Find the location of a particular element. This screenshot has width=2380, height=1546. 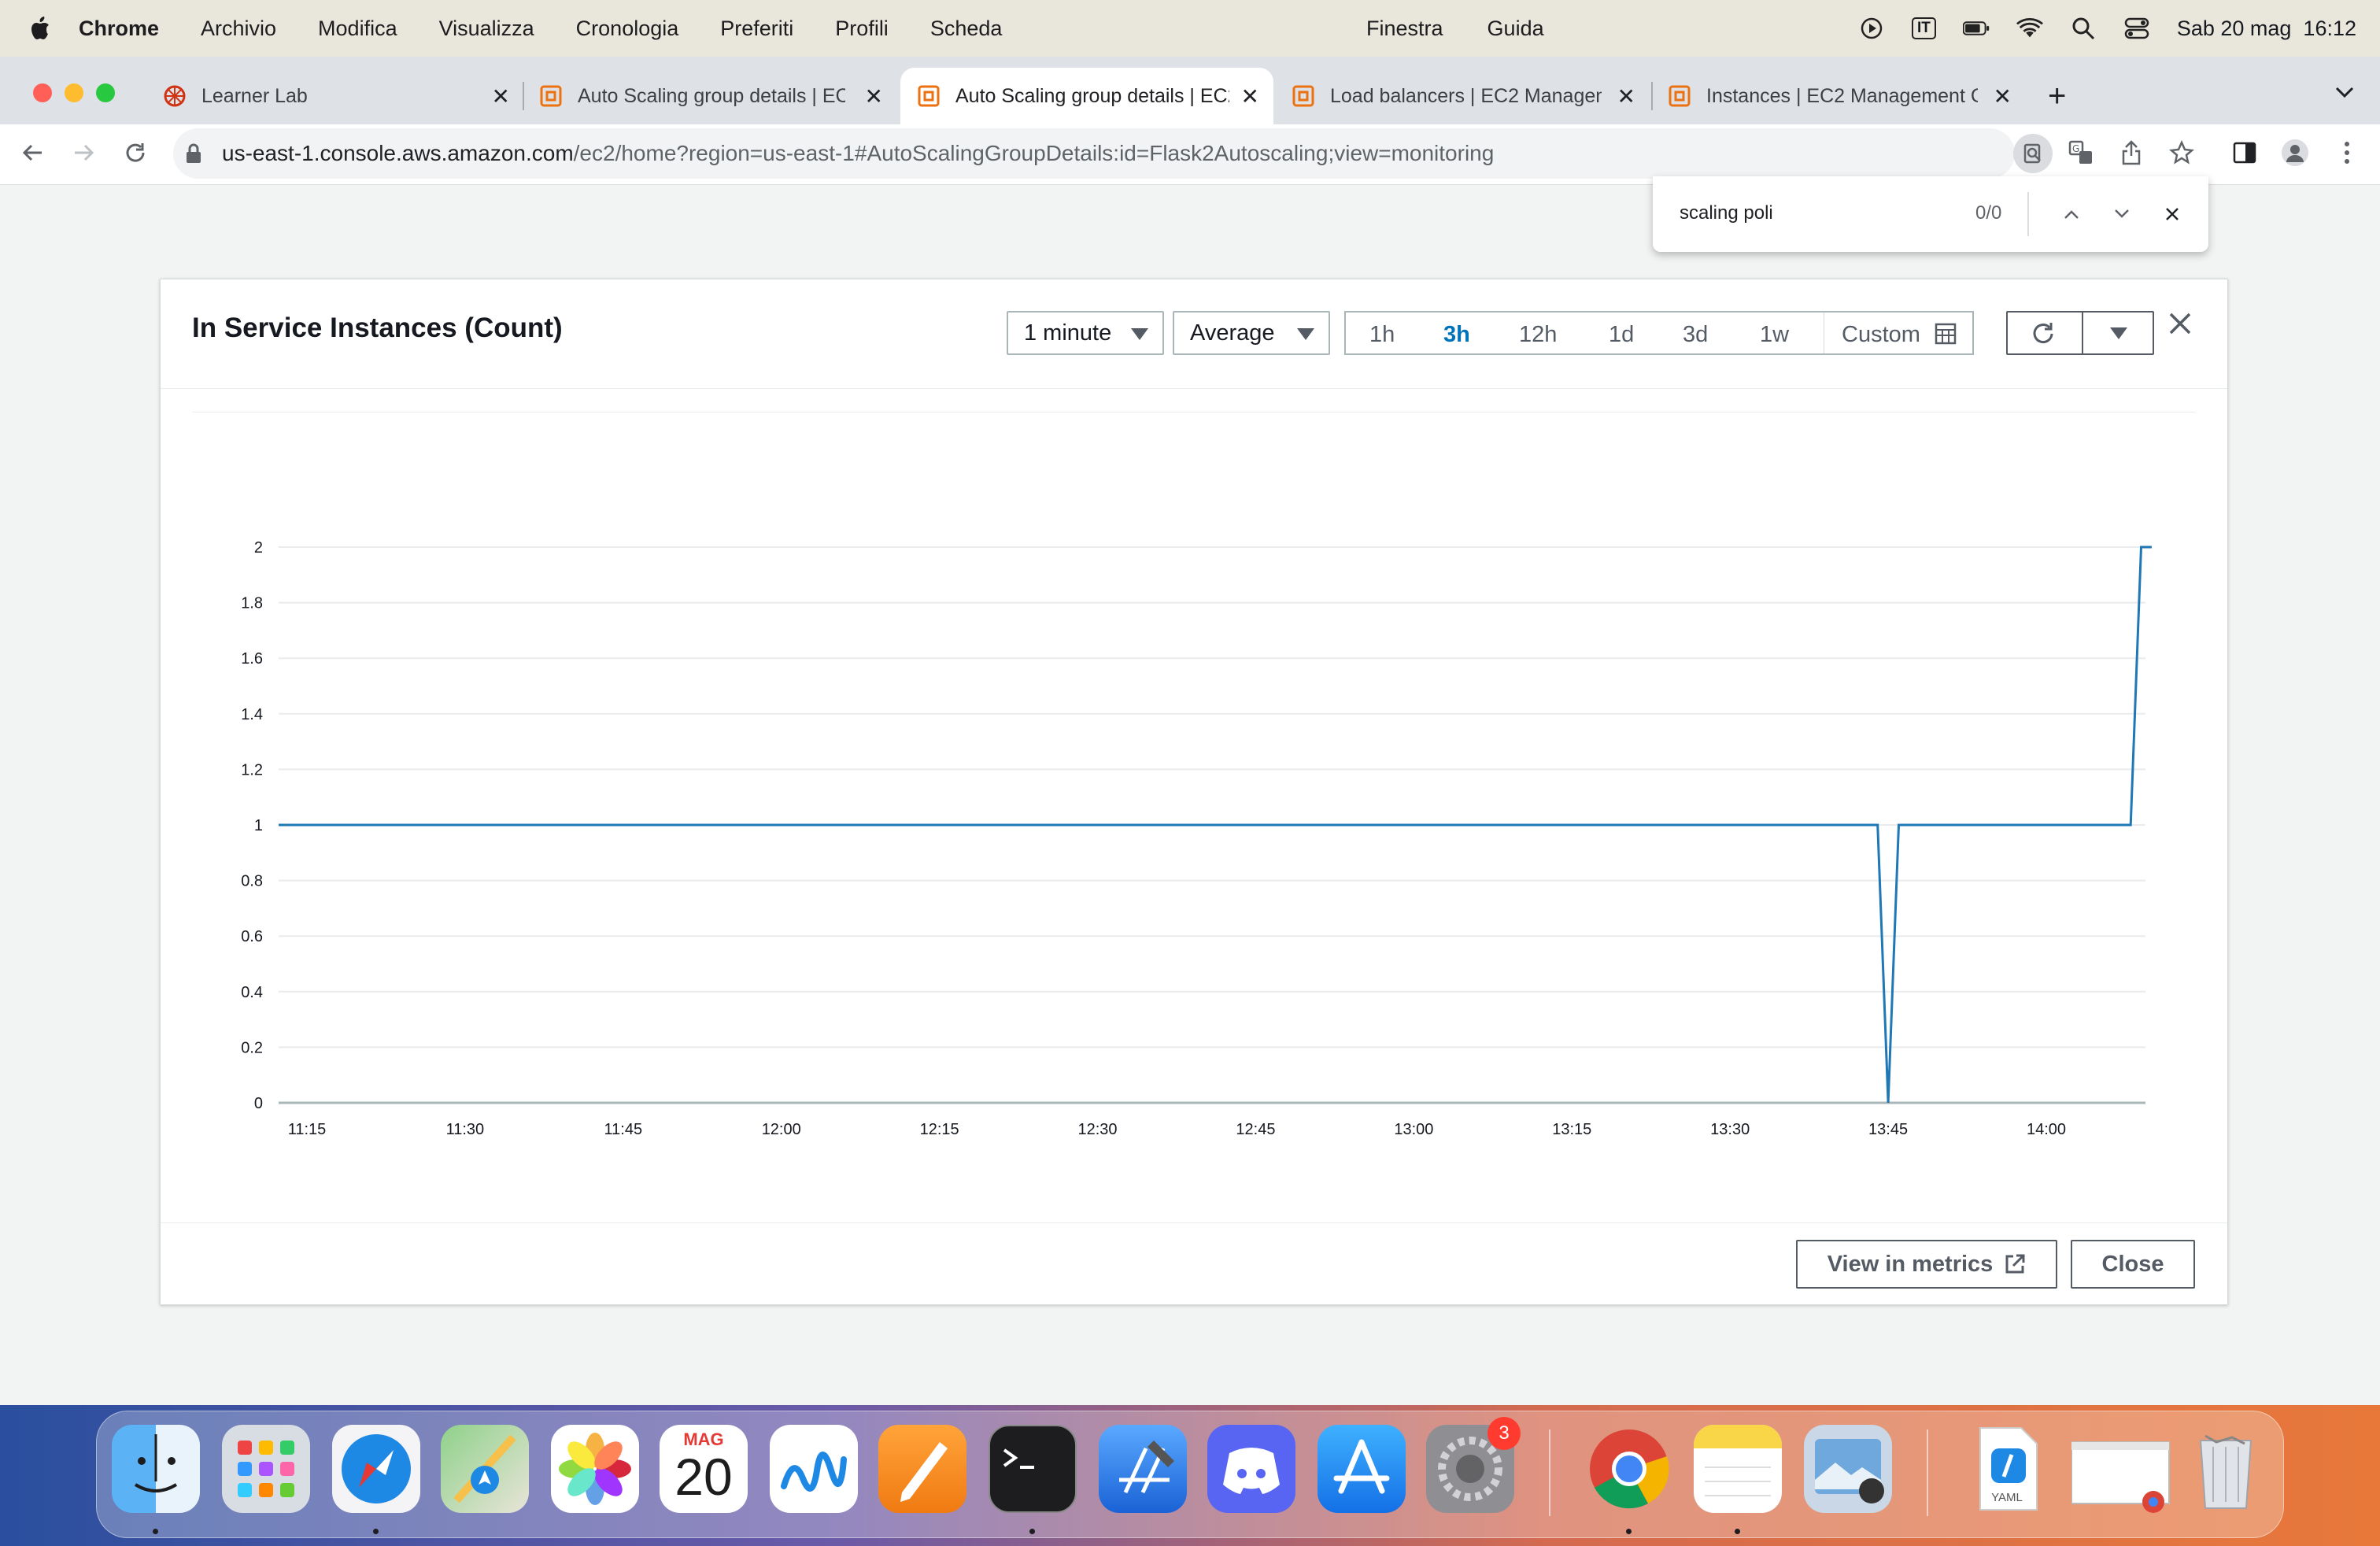

calendar-day: 20 is located at coordinates (703, 1477).